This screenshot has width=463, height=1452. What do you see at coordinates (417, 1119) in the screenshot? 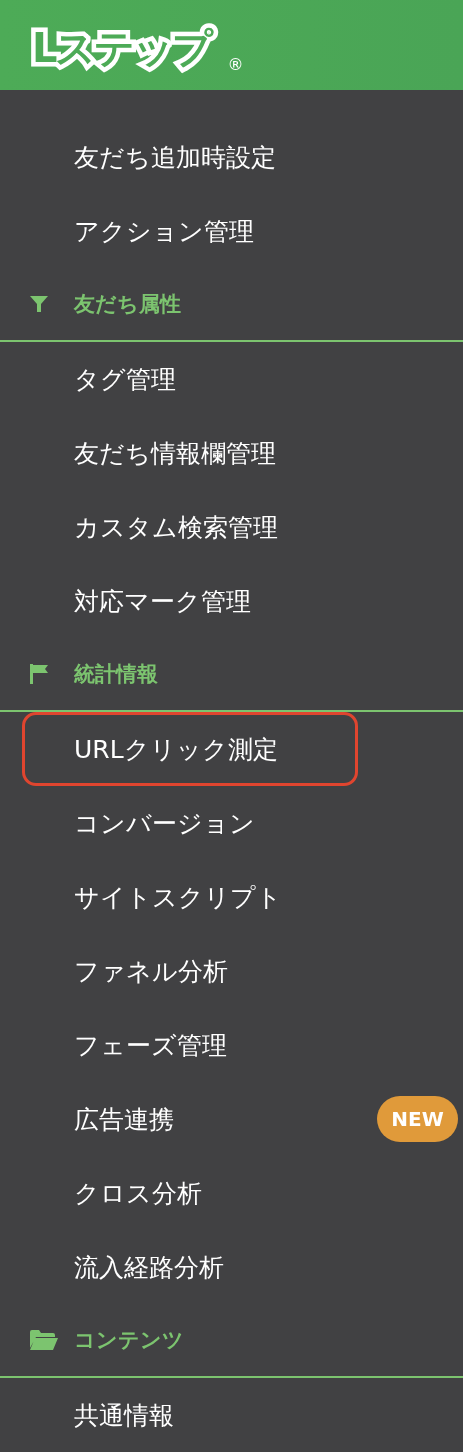
I see `new-badge: NEW` at bounding box center [417, 1119].